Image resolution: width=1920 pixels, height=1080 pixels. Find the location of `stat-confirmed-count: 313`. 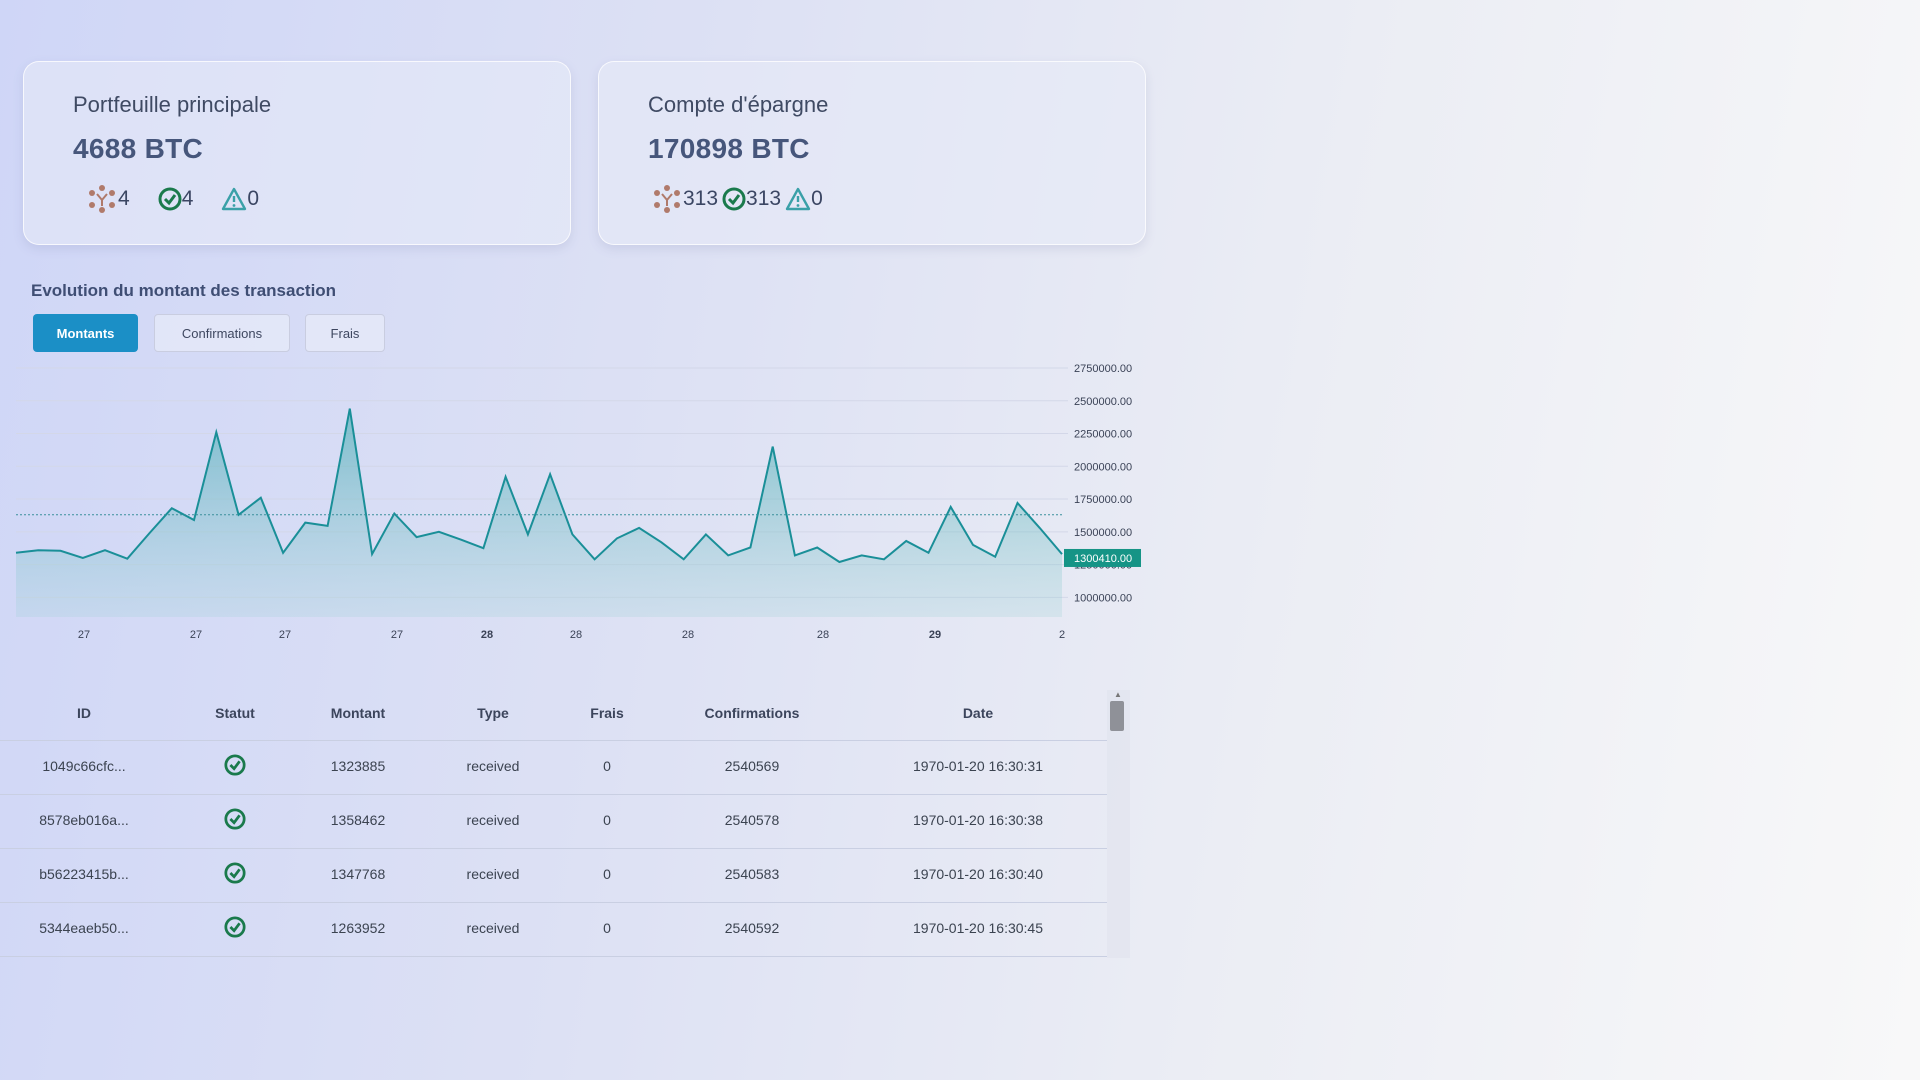

stat-confirmed-count: 313 is located at coordinates (764, 198).